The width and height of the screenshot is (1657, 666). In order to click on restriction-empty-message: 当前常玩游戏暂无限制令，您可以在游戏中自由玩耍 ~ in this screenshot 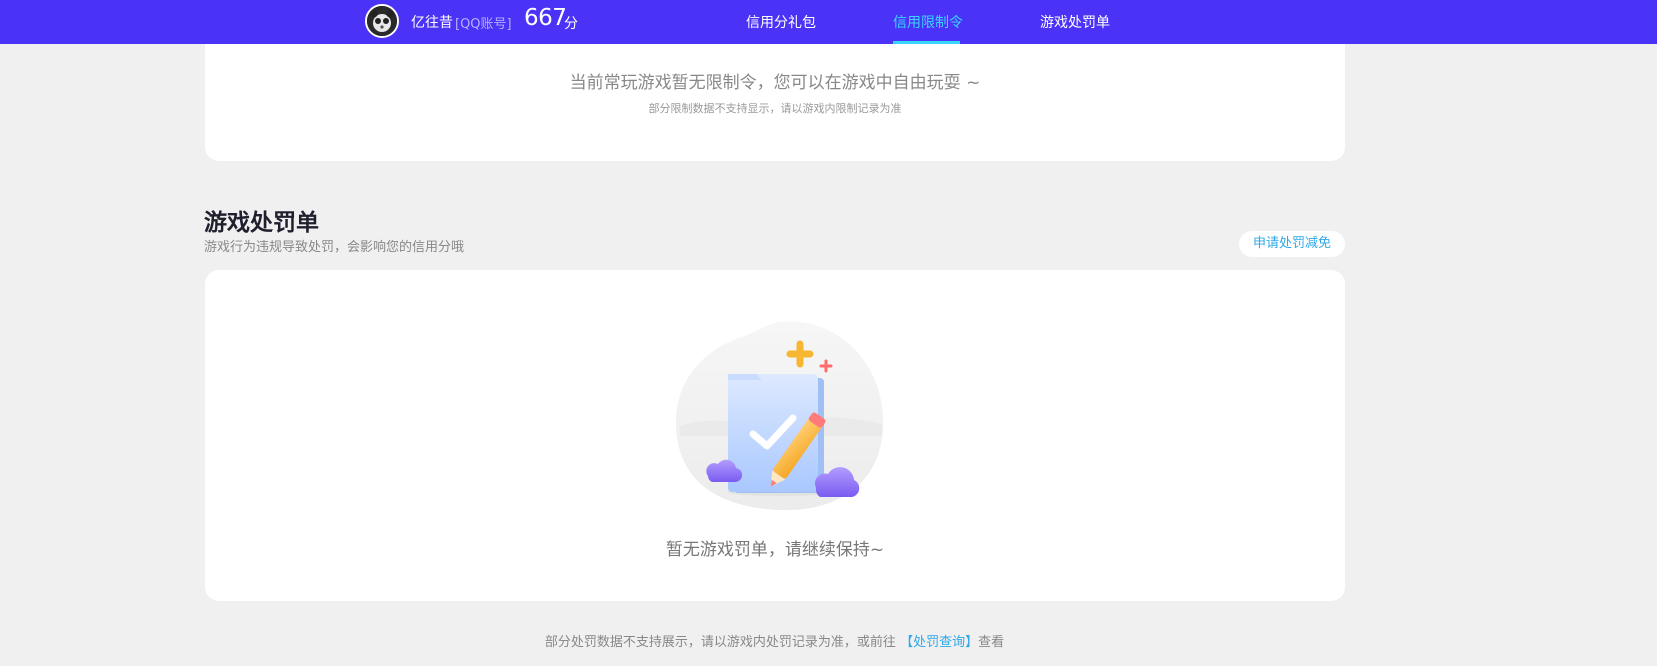, I will do `click(775, 83)`.